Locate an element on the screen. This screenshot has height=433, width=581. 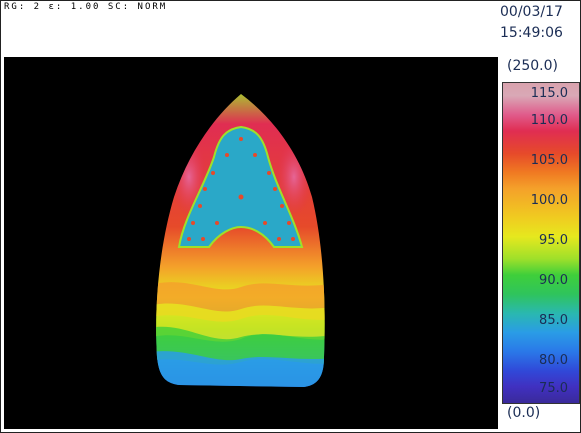
colorbar-tick: 75.0 is located at coordinates (553, 388).